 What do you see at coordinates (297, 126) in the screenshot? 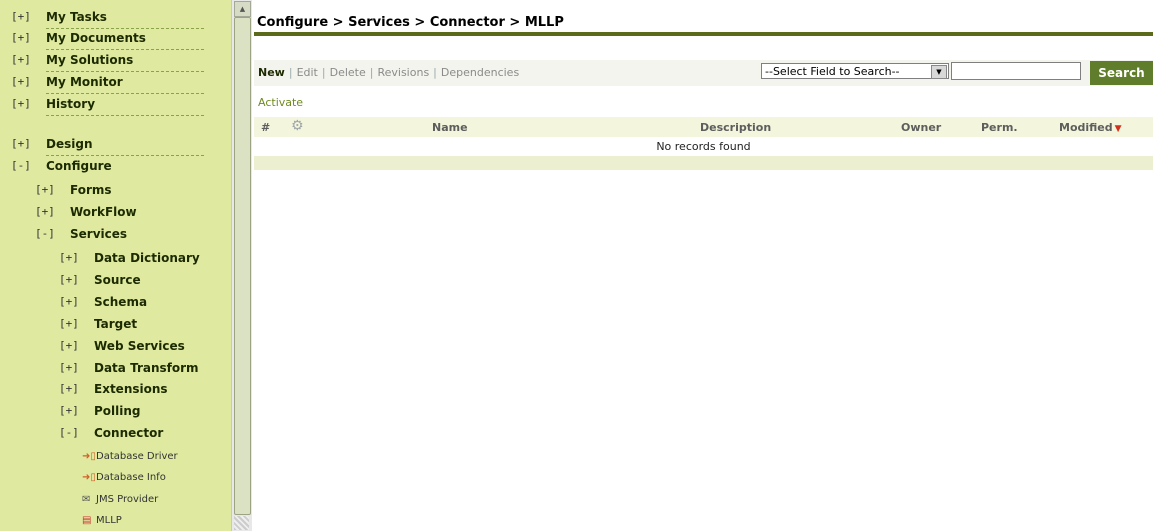
I see `gear-icon: ⚙` at bounding box center [297, 126].